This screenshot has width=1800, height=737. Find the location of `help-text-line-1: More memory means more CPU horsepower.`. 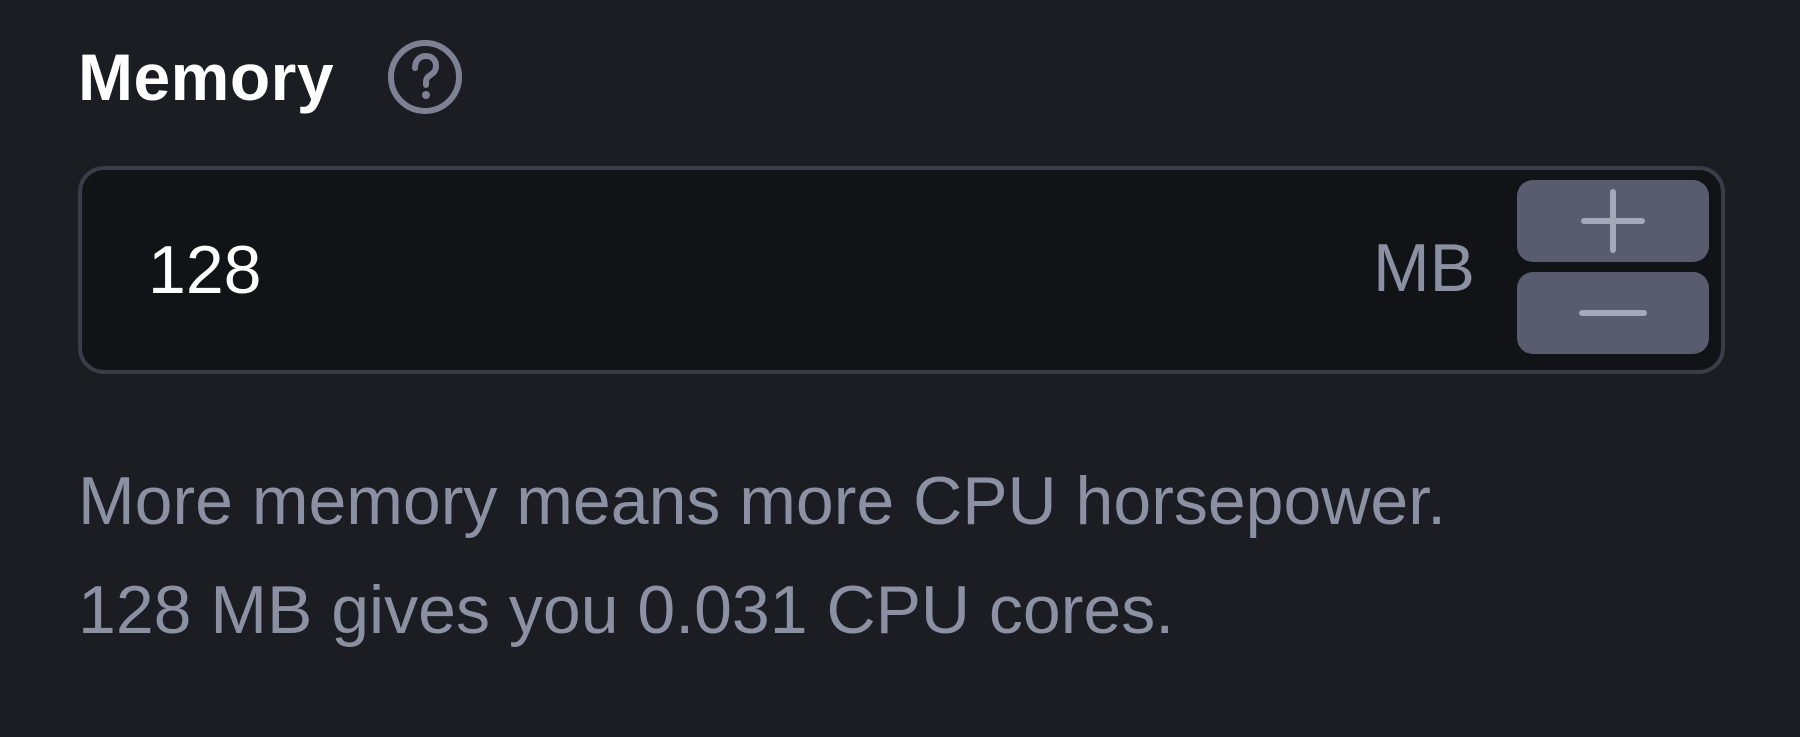

help-text-line-1: More memory means more CPU horsepower. is located at coordinates (762, 501).